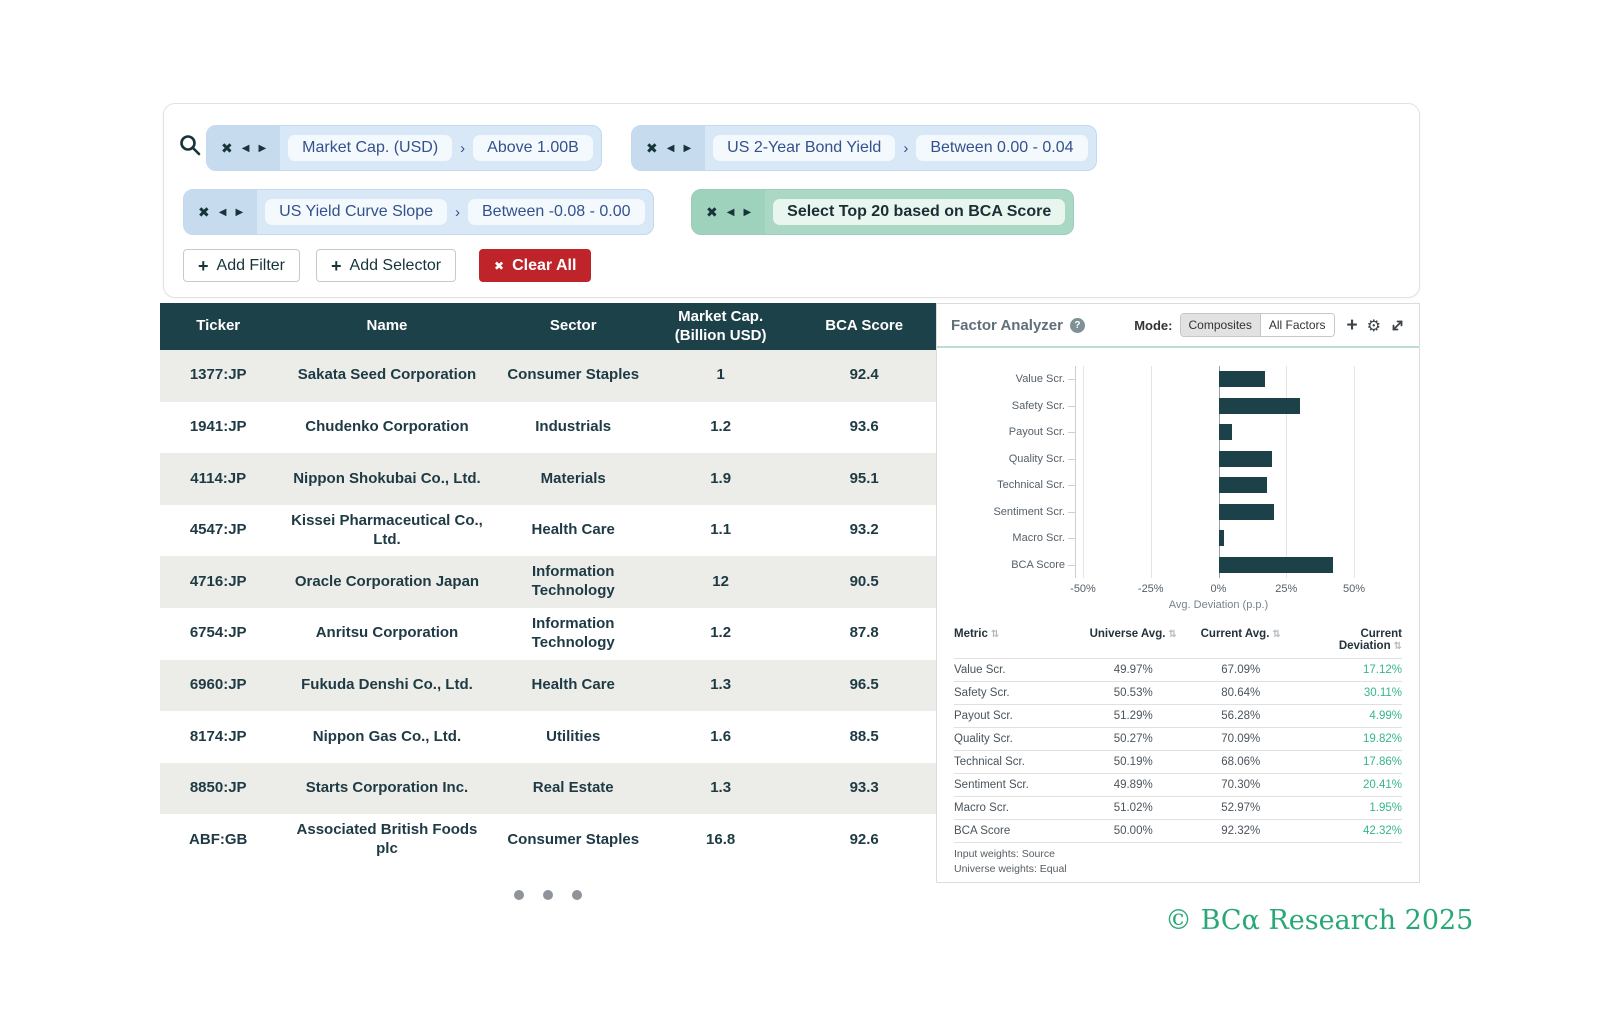 Image resolution: width=1600 pixels, height=1023 pixels. I want to click on column-header: BCA Score, so click(864, 326).